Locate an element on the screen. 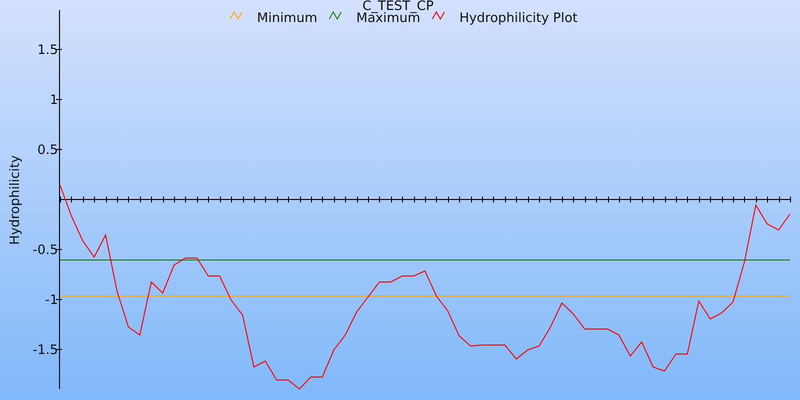 This screenshot has height=400, width=800. legend-label: Minimum is located at coordinates (287, 18).